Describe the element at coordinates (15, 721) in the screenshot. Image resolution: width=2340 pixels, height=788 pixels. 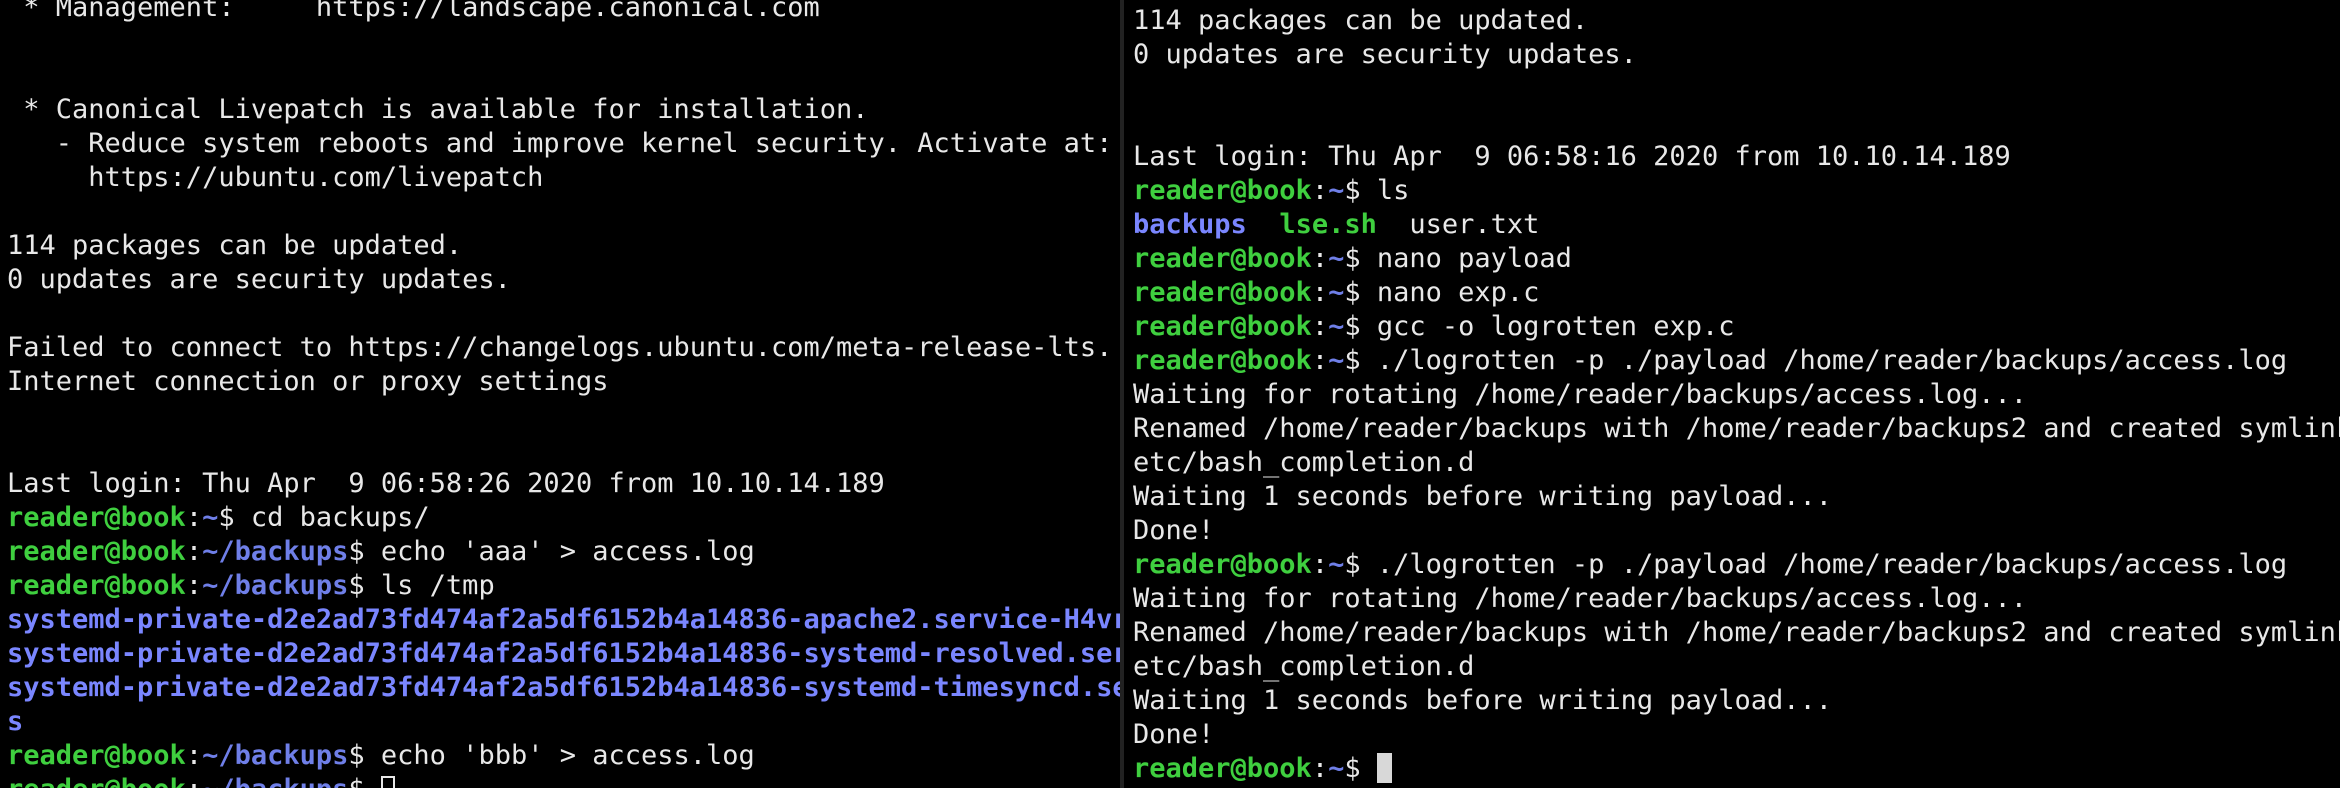
I see `directory-listing-line: s` at that location.